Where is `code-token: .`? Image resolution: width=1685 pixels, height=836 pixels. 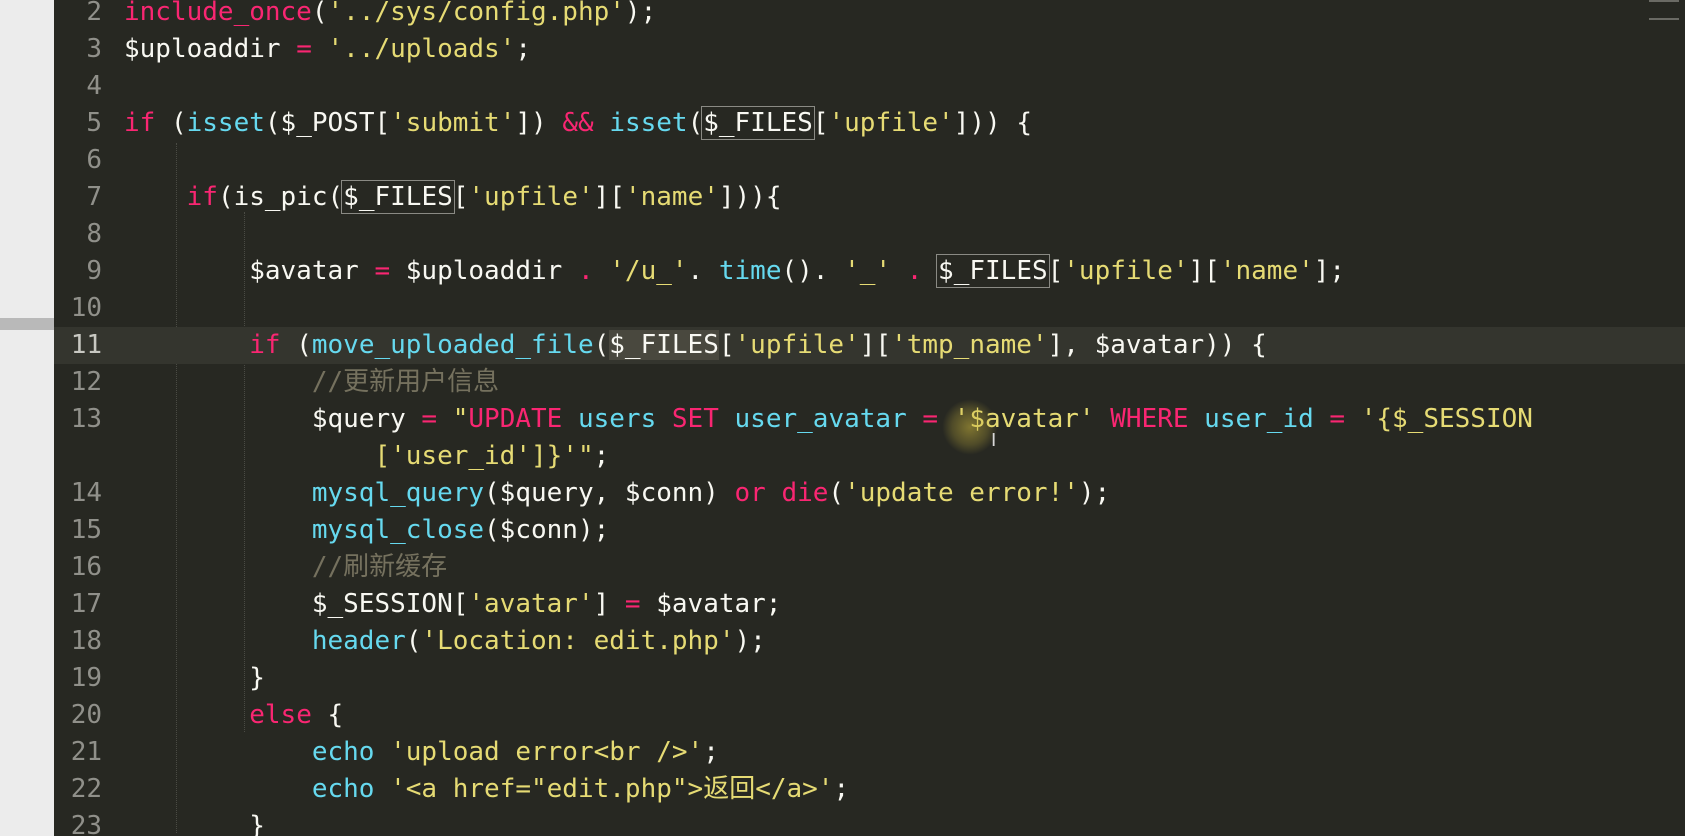 code-token: . is located at coordinates (585, 271).